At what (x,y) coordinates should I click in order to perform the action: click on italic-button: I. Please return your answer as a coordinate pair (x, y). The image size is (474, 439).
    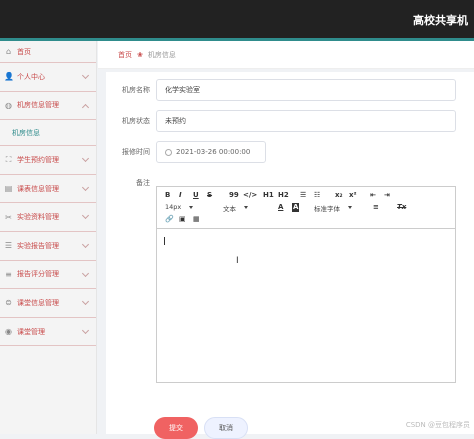
    Looking at the image, I should click on (180, 195).